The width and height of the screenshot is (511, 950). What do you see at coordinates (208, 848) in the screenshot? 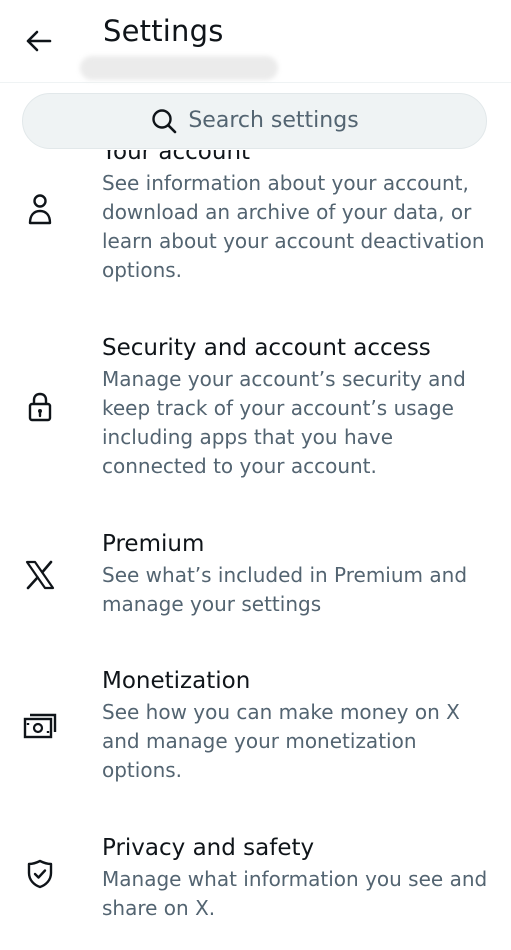
I see `settings-item-title: Privacy and safety` at bounding box center [208, 848].